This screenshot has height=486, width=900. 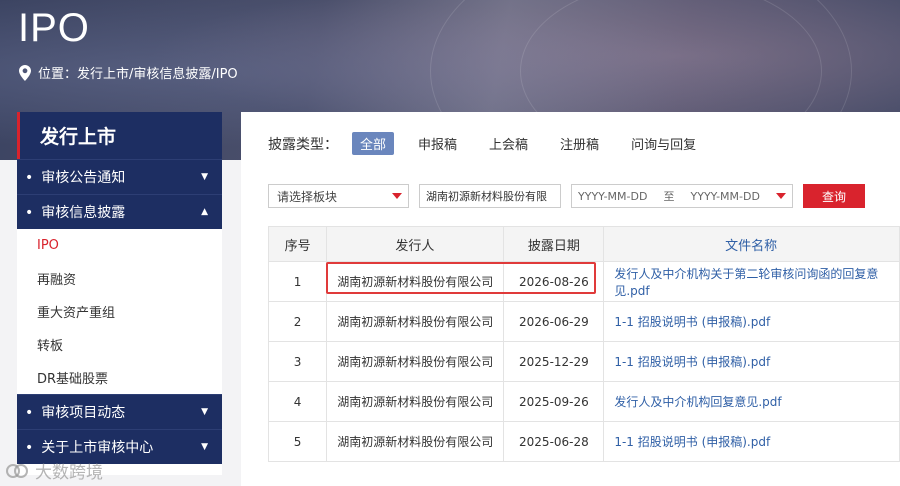 What do you see at coordinates (119, 344) in the screenshot?
I see `sidebar-item-transfer: 转板` at bounding box center [119, 344].